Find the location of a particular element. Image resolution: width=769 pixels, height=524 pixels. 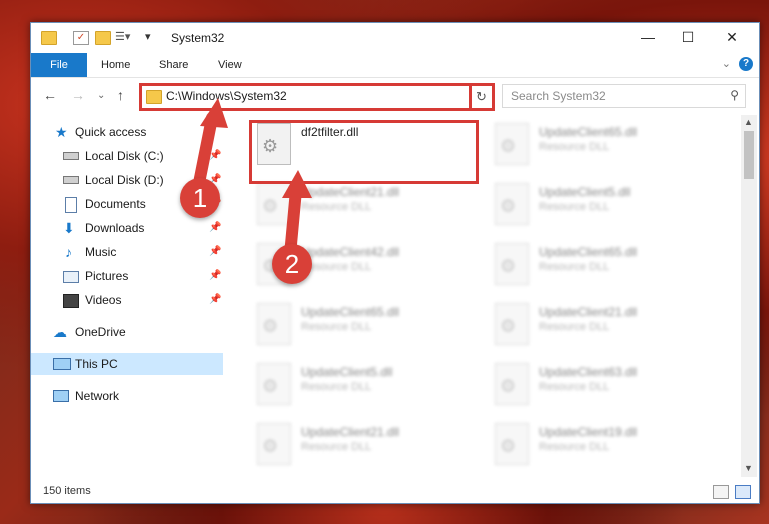

maximize-button: ☐ is located at coordinates (688, 37).